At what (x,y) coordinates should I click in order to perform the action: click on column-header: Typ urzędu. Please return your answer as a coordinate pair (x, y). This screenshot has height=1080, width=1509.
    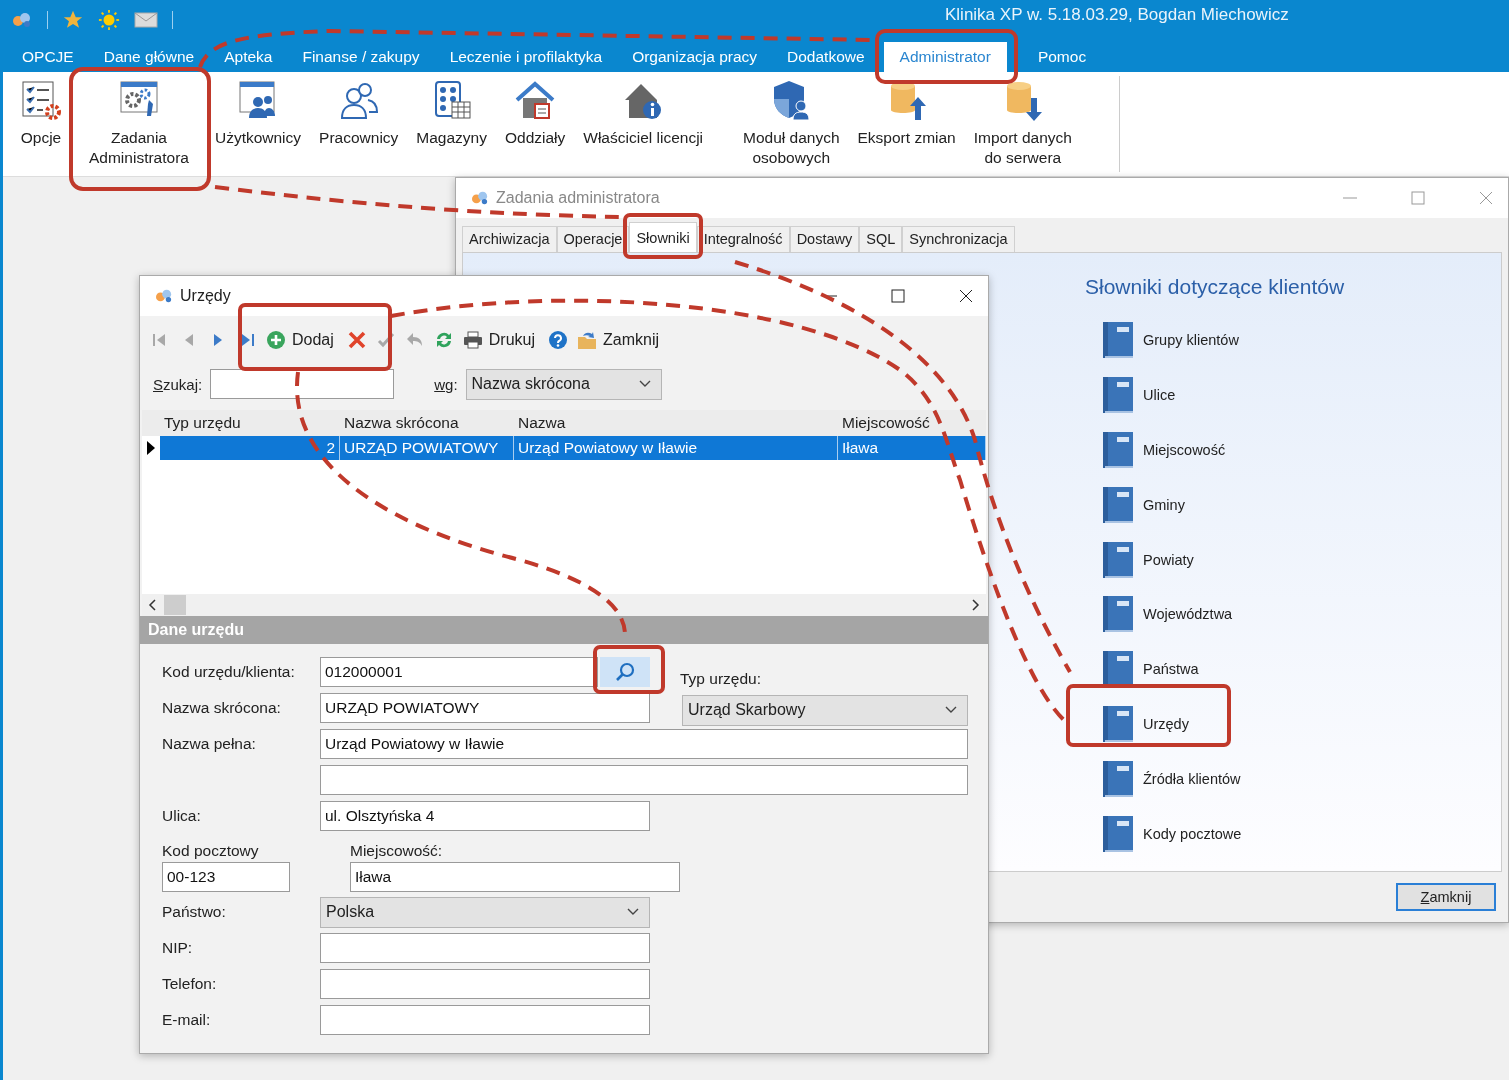
    Looking at the image, I should click on (250, 423).